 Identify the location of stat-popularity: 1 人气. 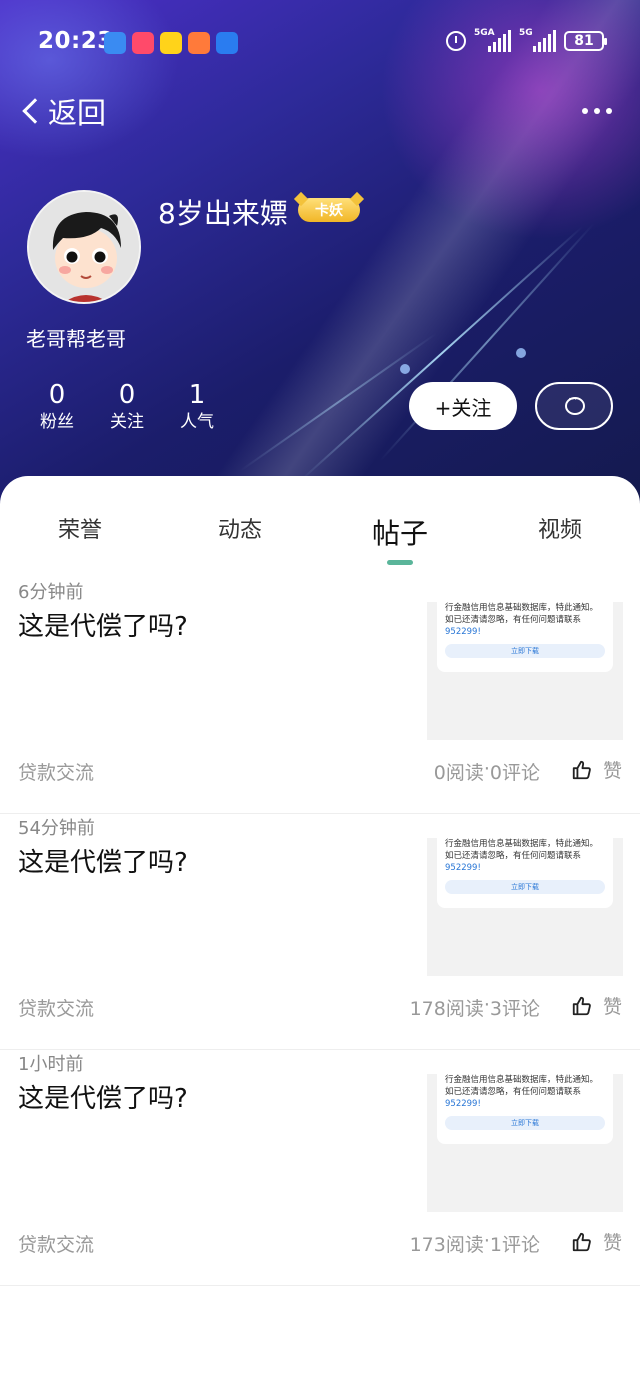
(197, 407).